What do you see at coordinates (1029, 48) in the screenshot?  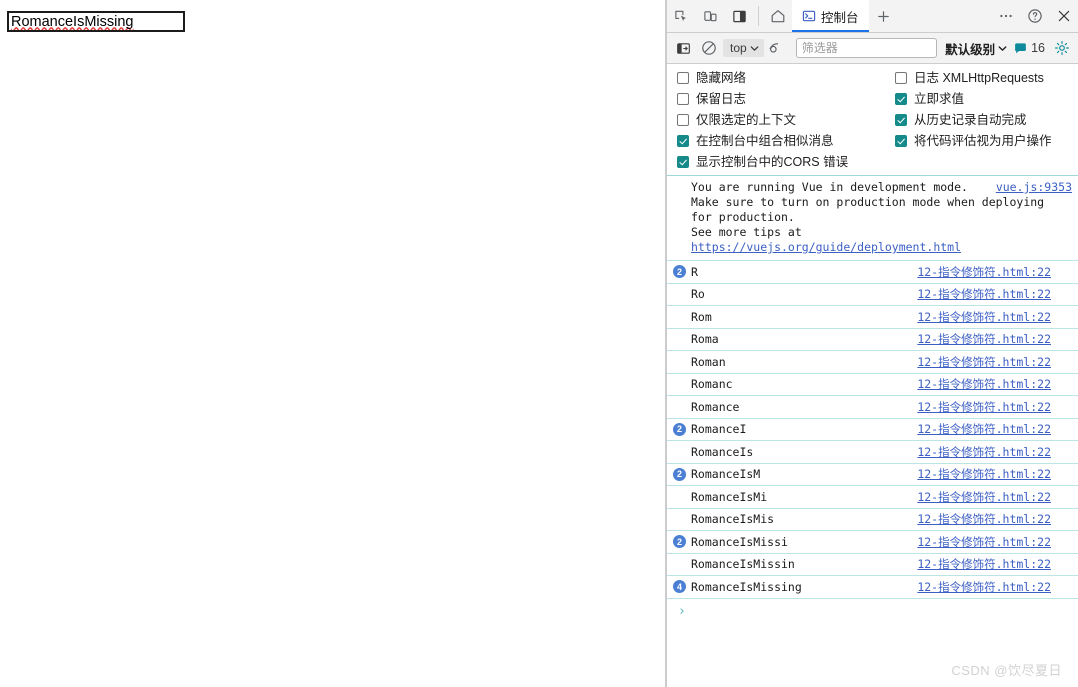 I see `message-count-indicator: 16` at bounding box center [1029, 48].